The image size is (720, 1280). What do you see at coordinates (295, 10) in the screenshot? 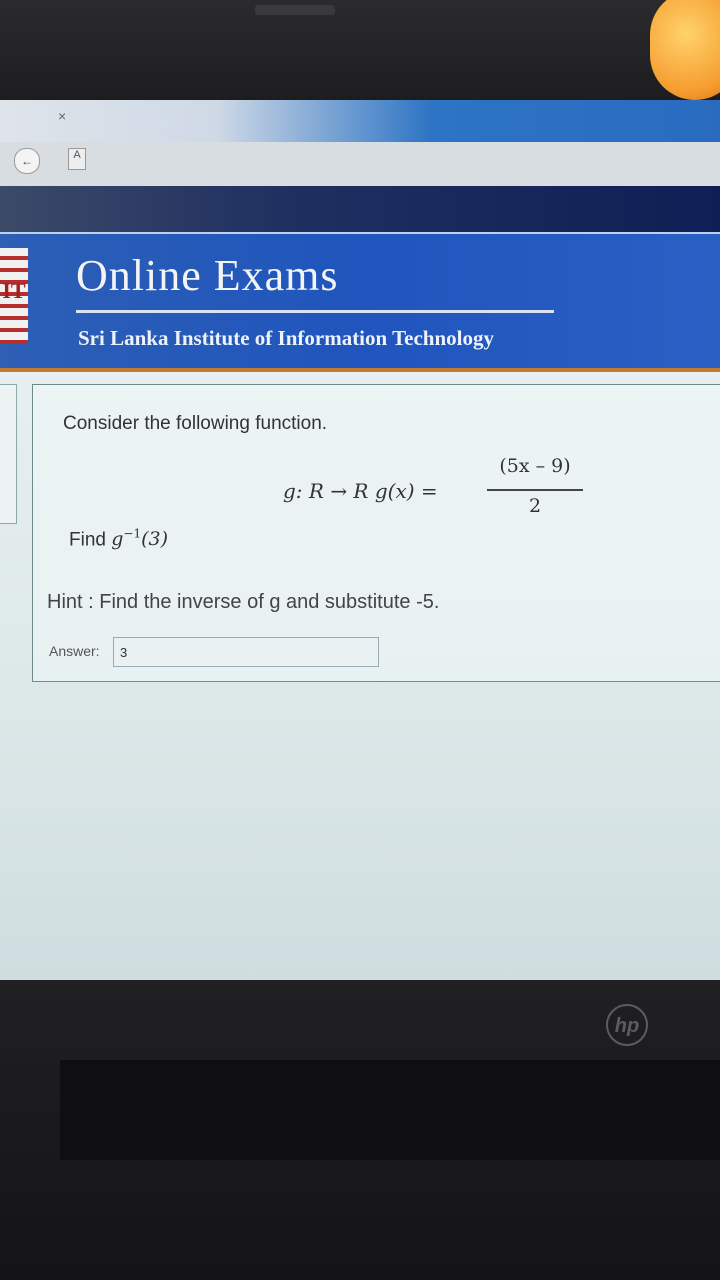
I see `webcam-notch` at bounding box center [295, 10].